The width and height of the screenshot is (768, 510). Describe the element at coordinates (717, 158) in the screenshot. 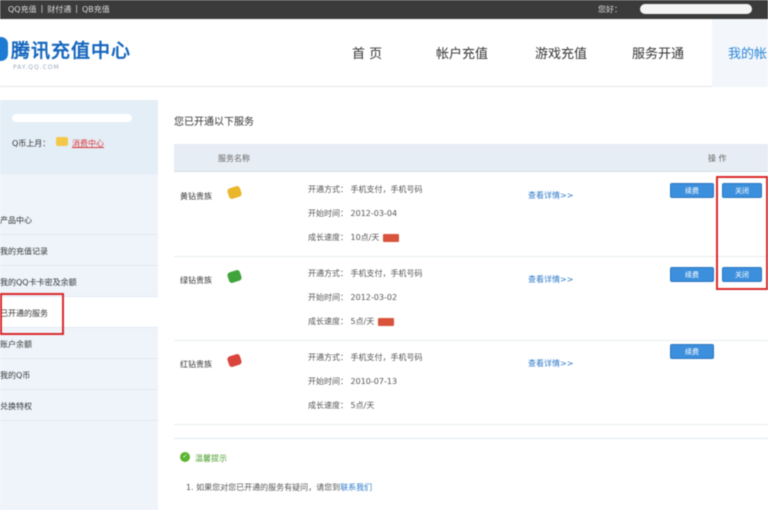

I see `column-header-operation: 操 作` at that location.